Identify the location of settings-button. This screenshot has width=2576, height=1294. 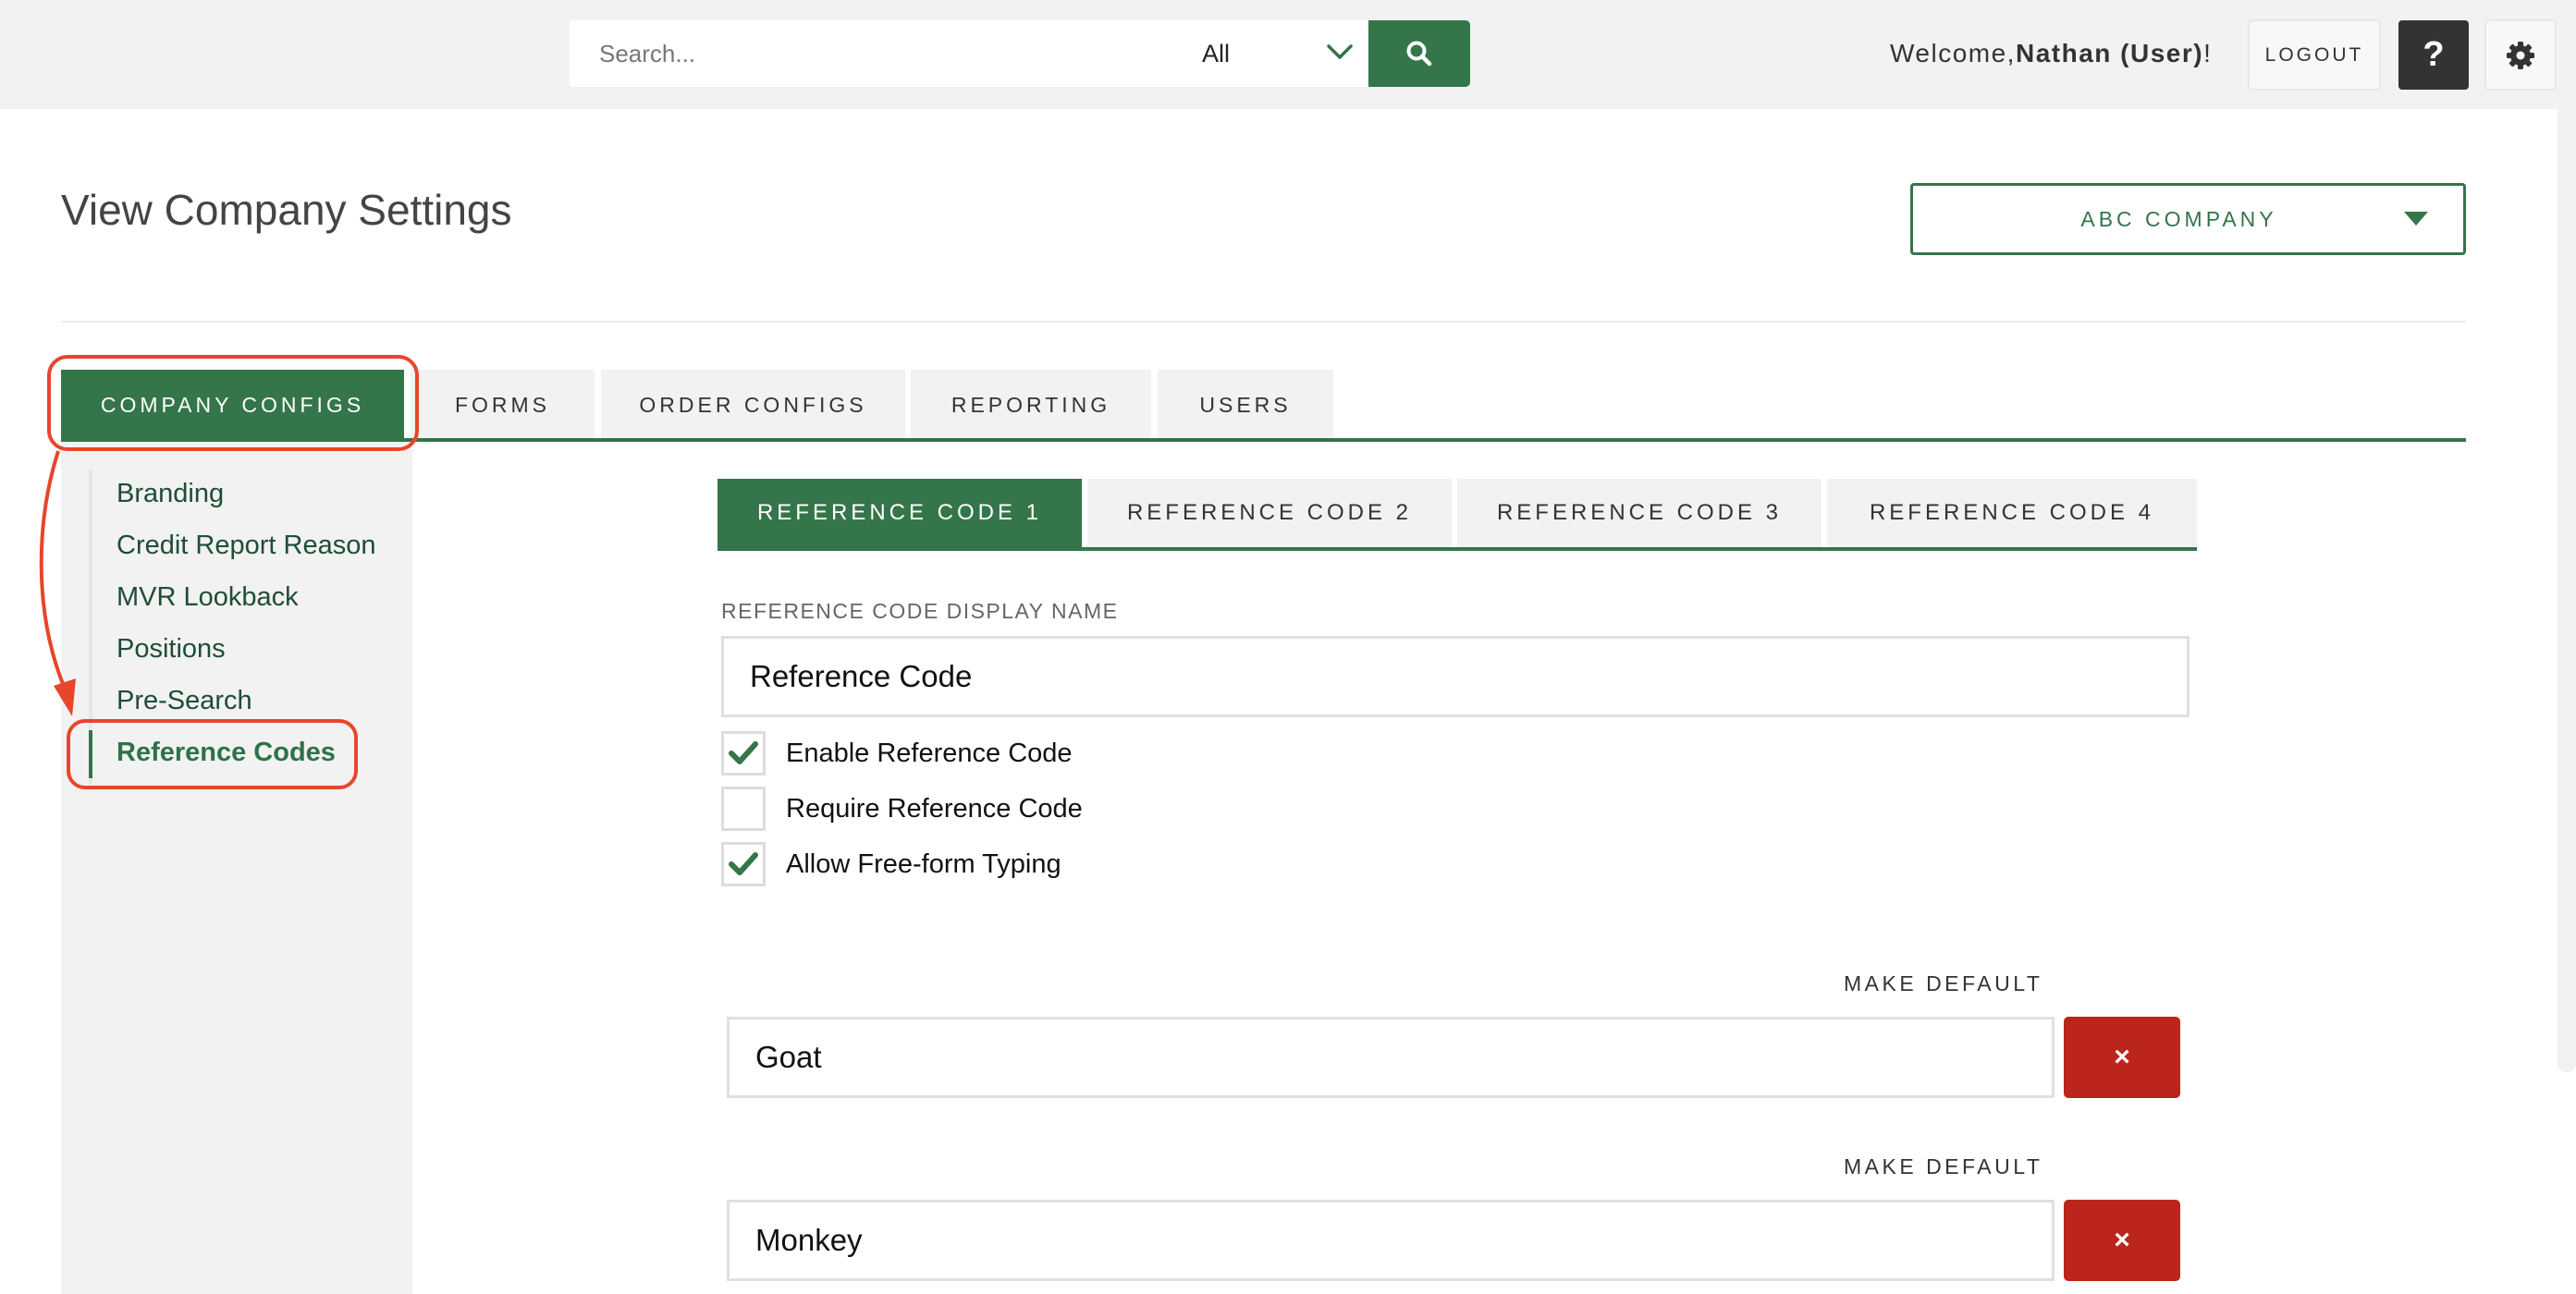
(2520, 55).